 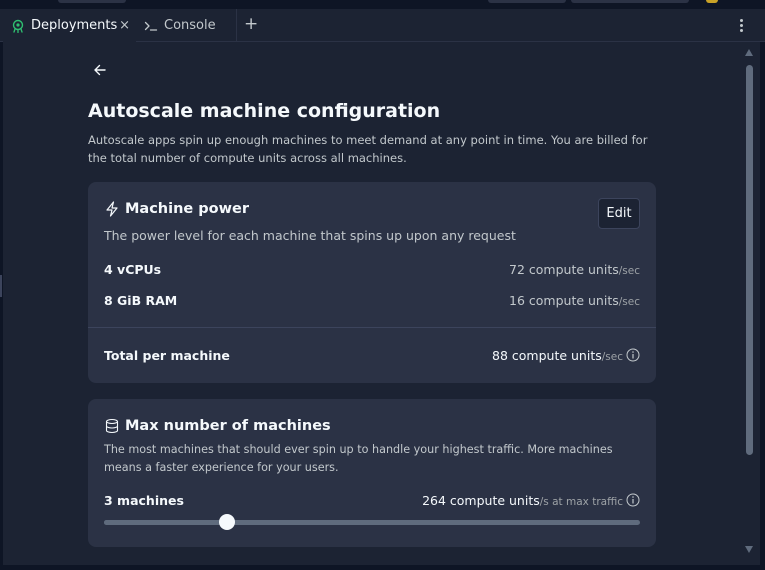 I want to click on tab-label: Console, so click(x=190, y=25).